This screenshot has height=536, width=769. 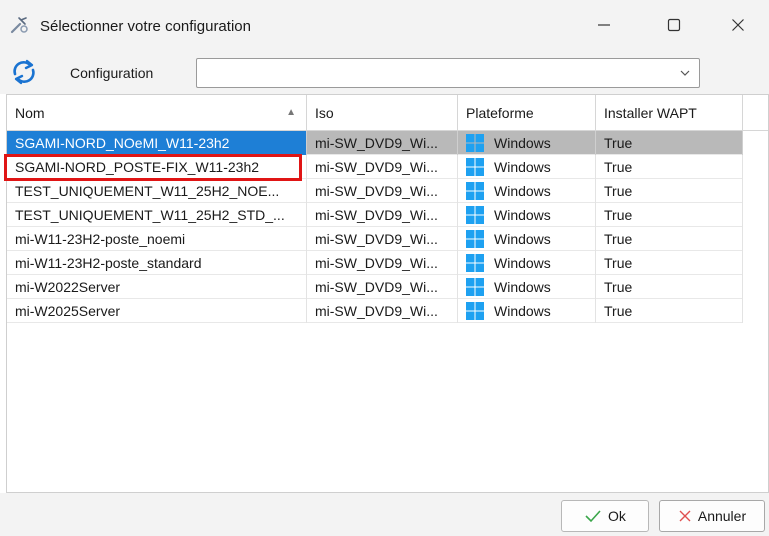 I want to click on cell-nom: mi-W2025Server, so click(x=157, y=311).